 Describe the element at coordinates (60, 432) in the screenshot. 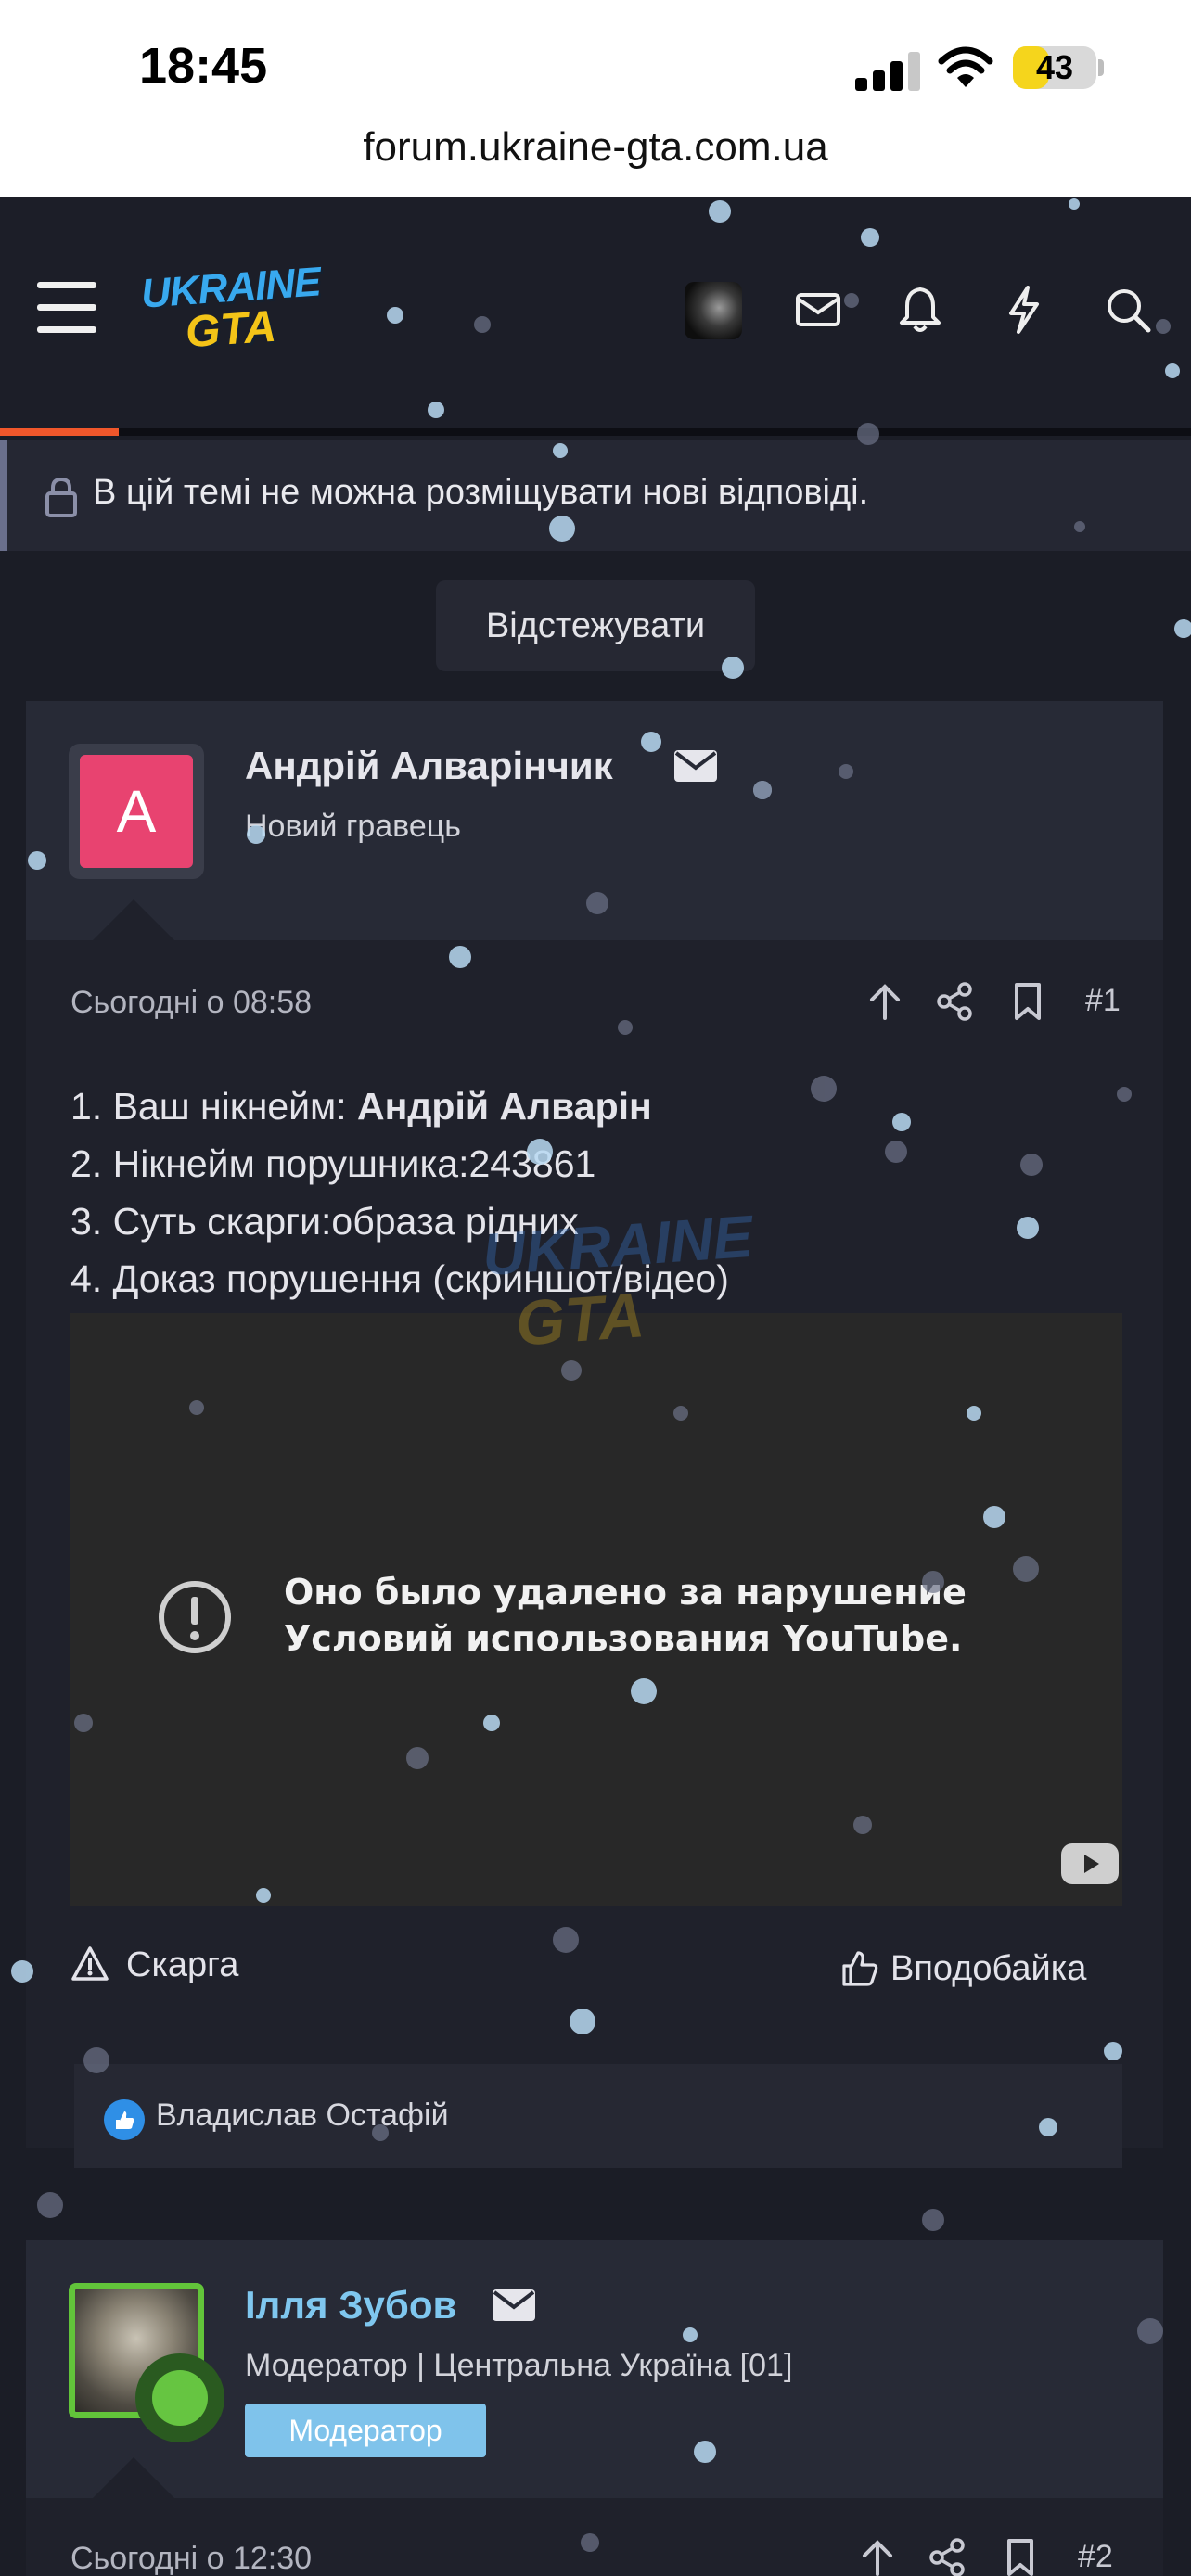

I see `reading-progress-fill` at that location.